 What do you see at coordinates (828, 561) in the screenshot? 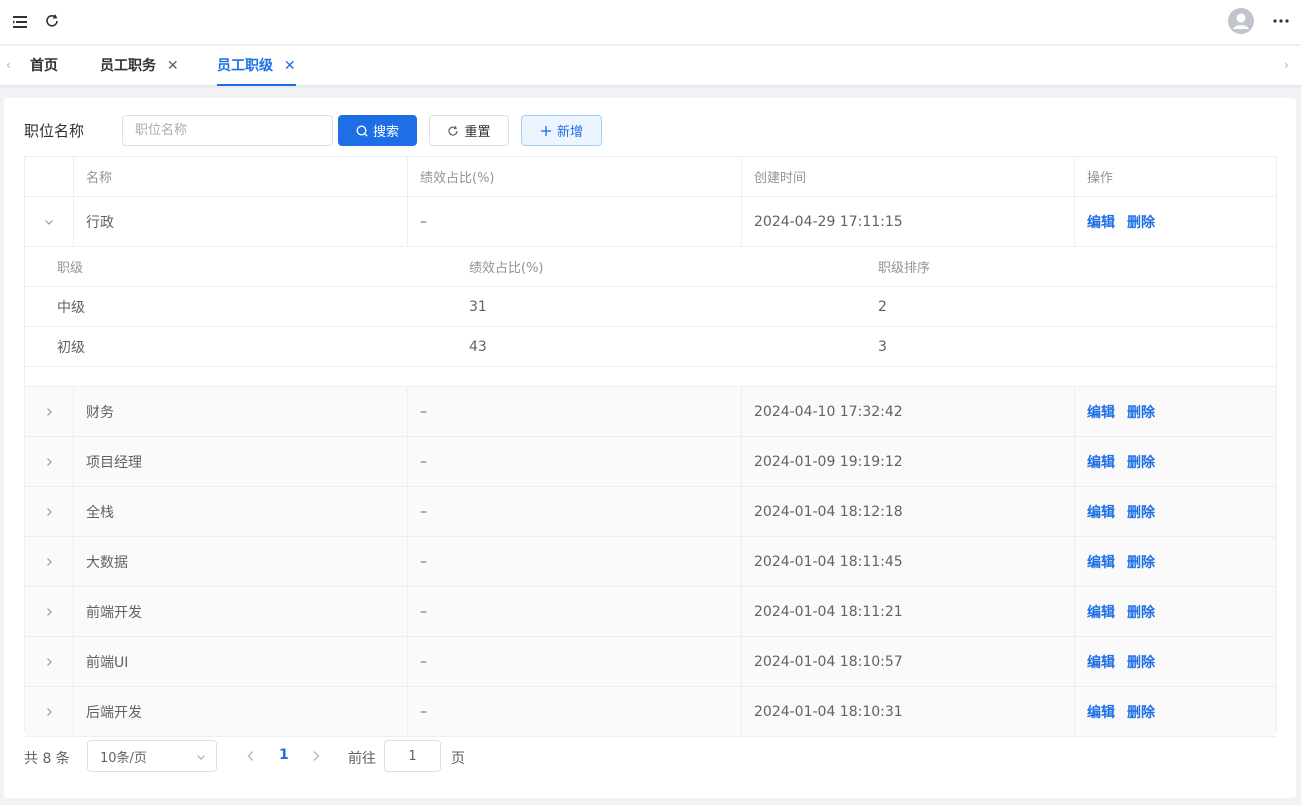
I see `created-time: 2024-01-04 18:11:45` at bounding box center [828, 561].